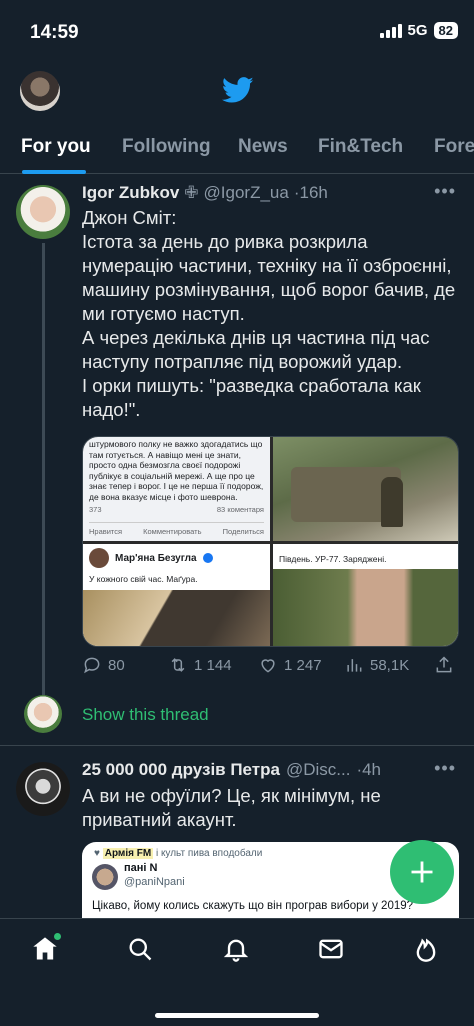 The width and height of the screenshot is (474, 1026). Describe the element at coordinates (145, 715) in the screenshot. I see `show-thread-link: Show this thread` at that location.